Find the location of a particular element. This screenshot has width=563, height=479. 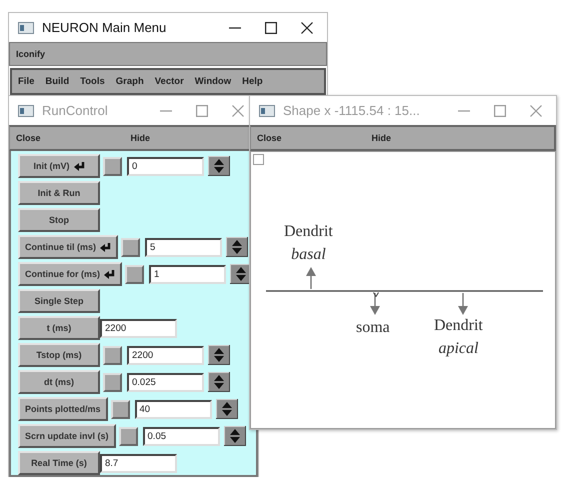

run-control-button: Stop is located at coordinates (59, 220).